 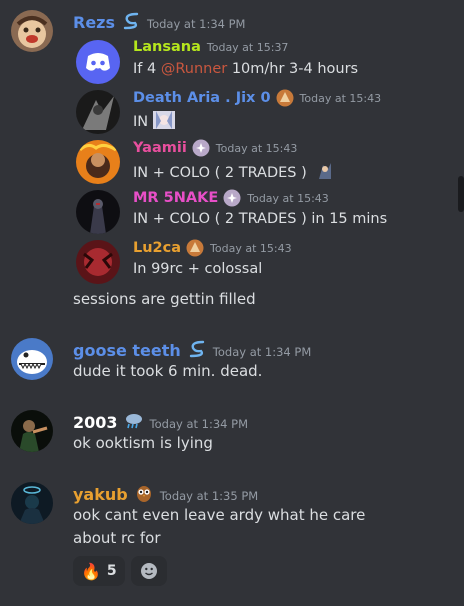 I want to click on text-part: If 4, so click(x=147, y=69).